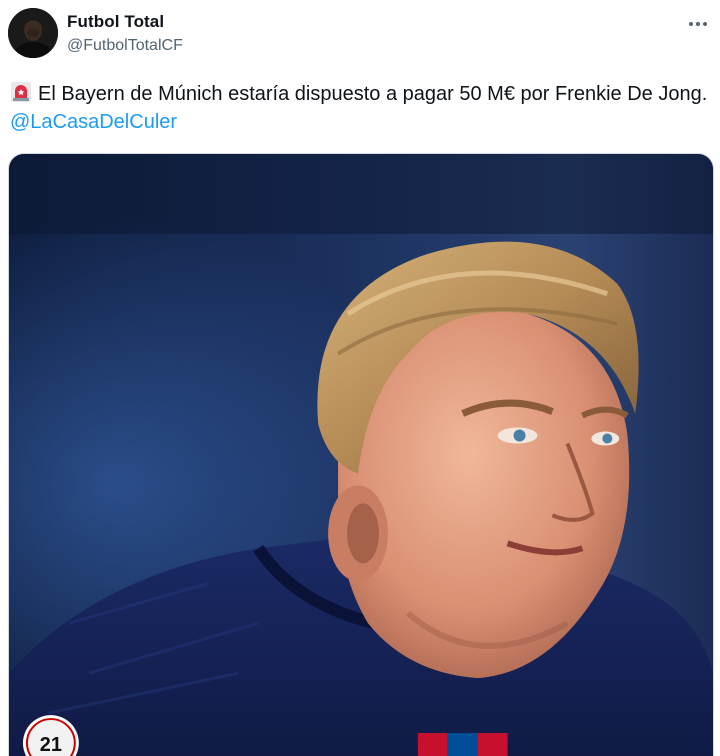 This screenshot has height=756, width=720. Describe the element at coordinates (51, 745) in the screenshot. I see `jersey-number: 21` at that location.